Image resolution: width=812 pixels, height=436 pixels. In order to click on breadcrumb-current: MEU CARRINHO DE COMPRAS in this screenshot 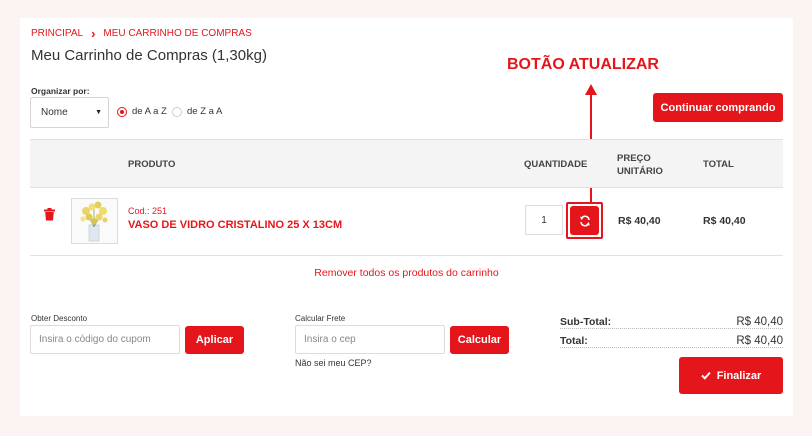, I will do `click(177, 33)`.